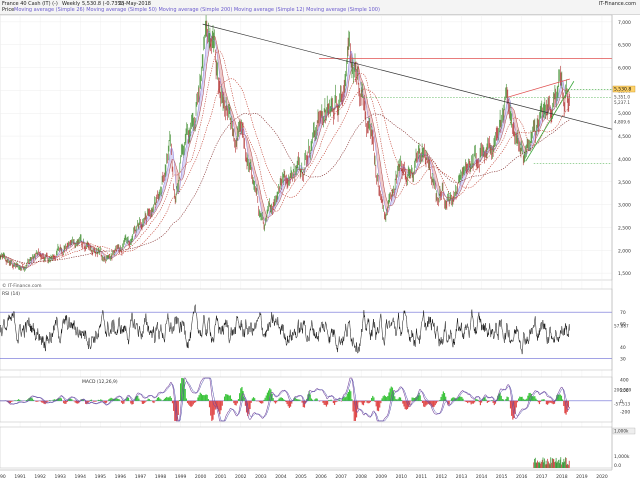 Image resolution: width=640 pixels, height=480 pixels. Describe the element at coordinates (582, 477) in the screenshot. I see `x-axis-year-label: 2019` at that location.